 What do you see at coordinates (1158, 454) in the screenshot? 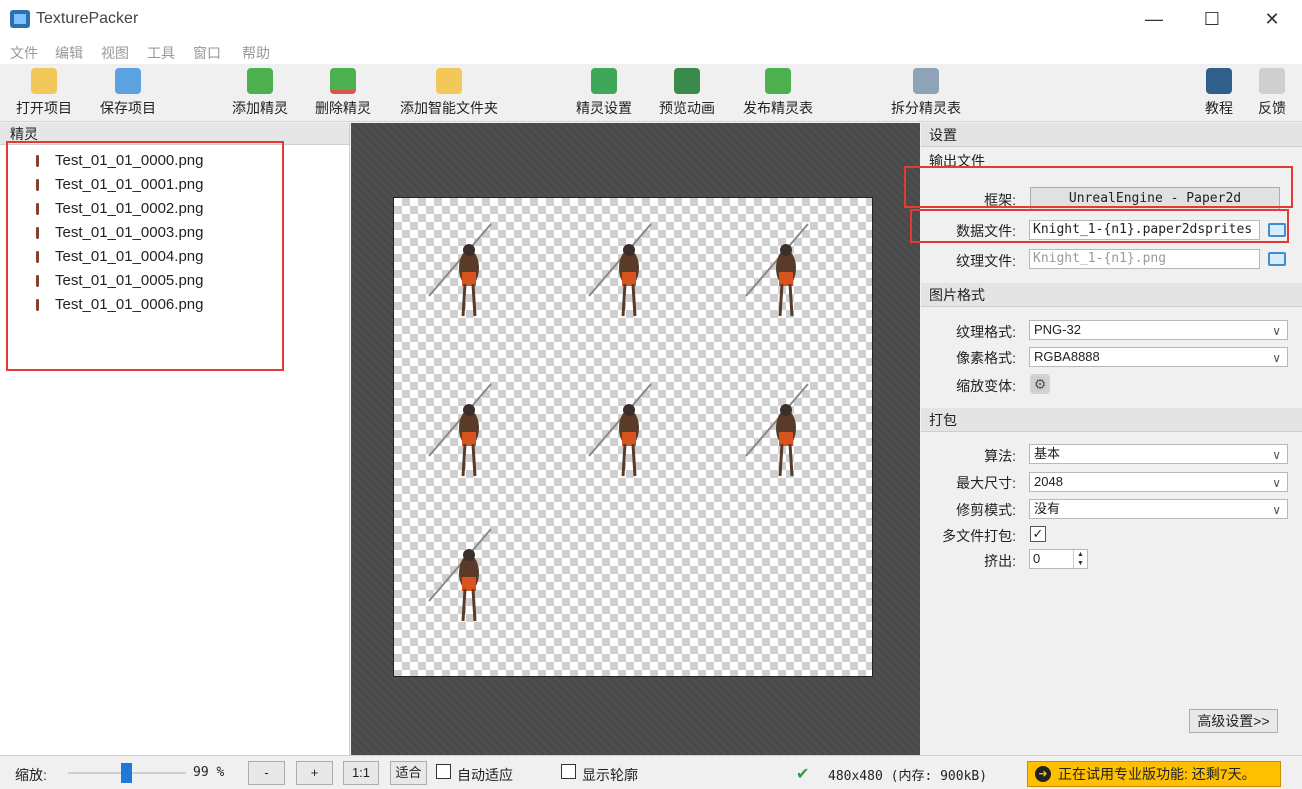
I see `algorithm-select: 基本 ∨` at bounding box center [1158, 454].